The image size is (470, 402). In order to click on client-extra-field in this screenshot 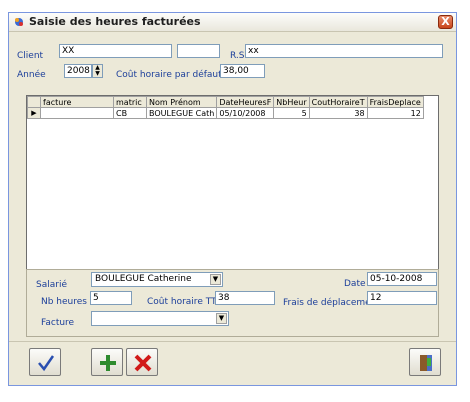, I will do `click(198, 51)`.